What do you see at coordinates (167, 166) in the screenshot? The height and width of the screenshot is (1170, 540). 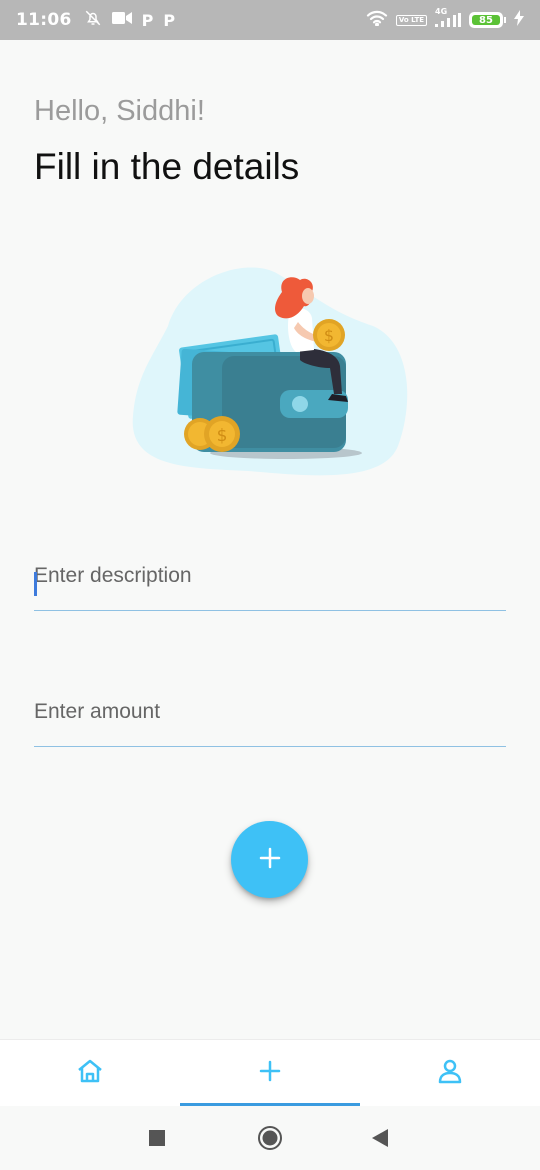 I see `page-title: Fill in the details` at bounding box center [167, 166].